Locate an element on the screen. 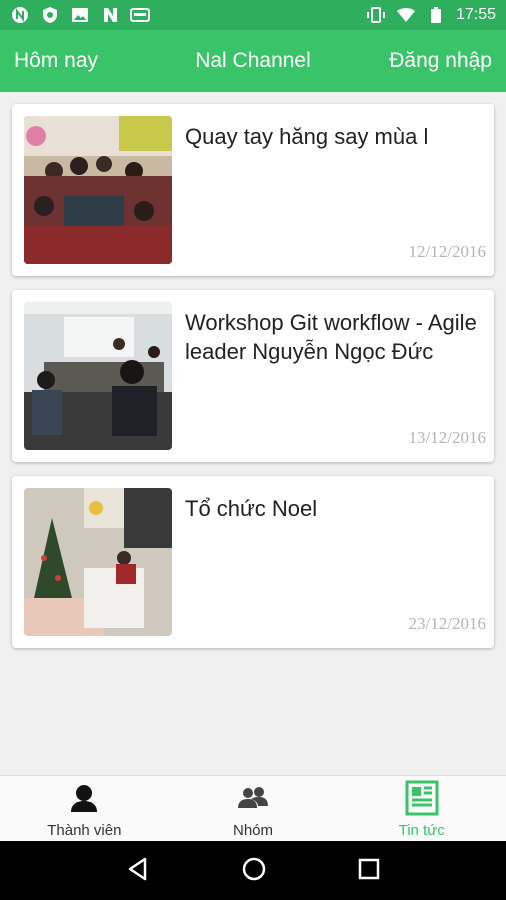  card-icon is located at coordinates (140, 15).